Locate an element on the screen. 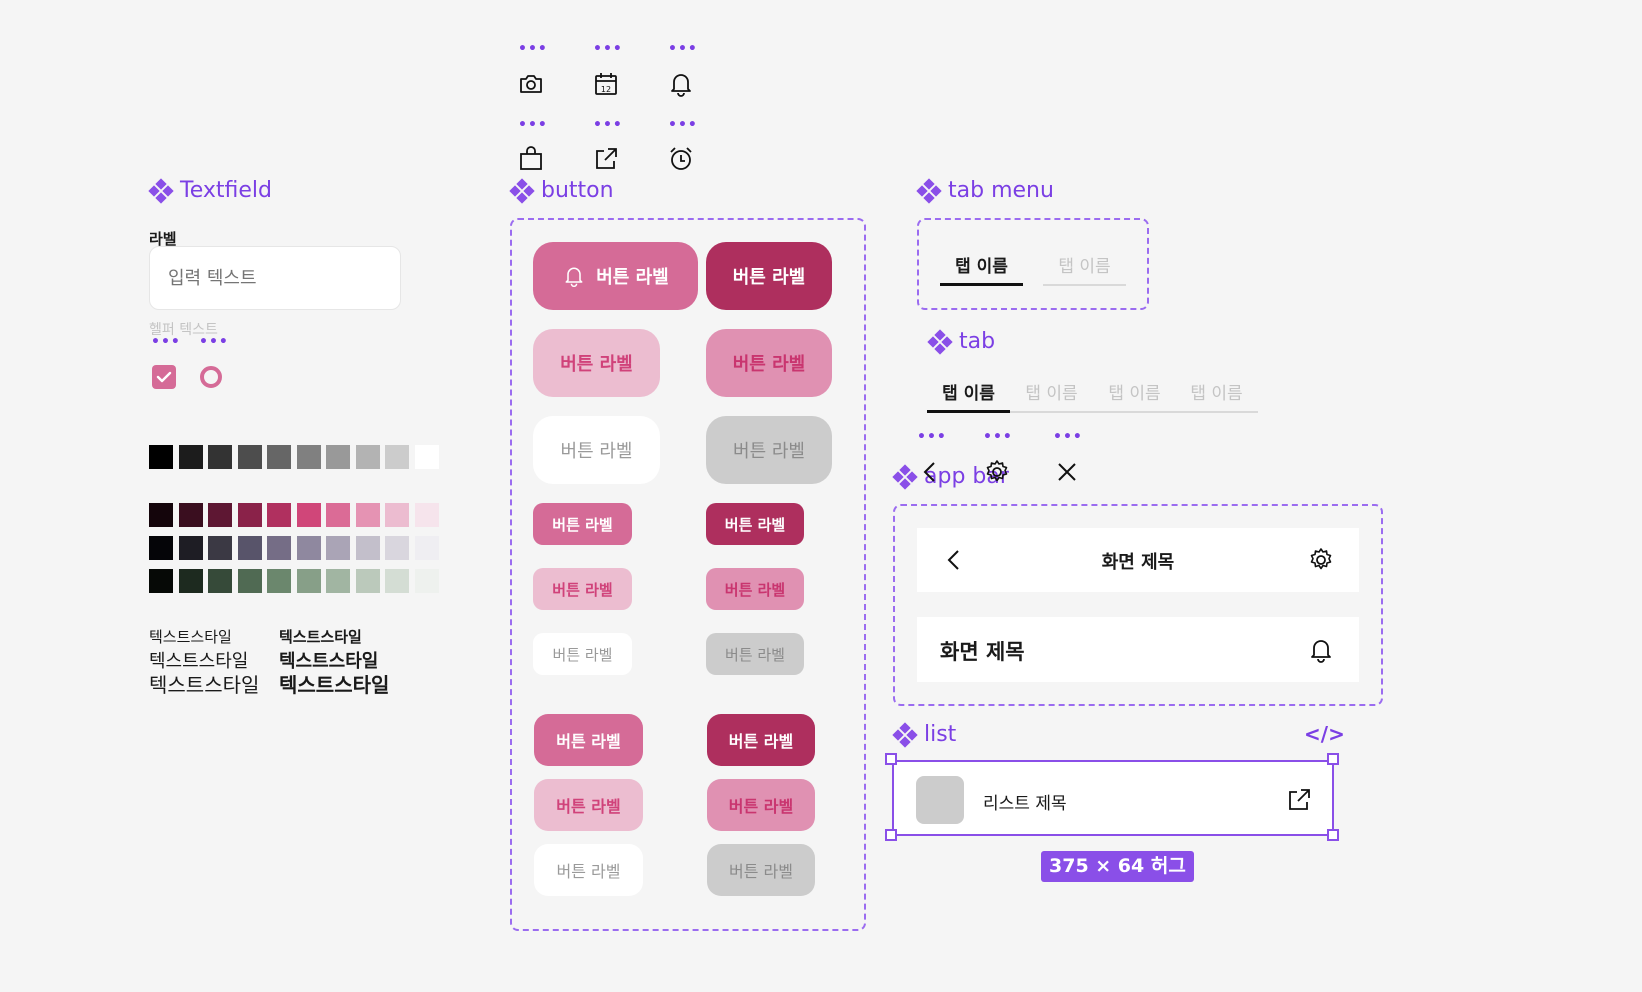 This screenshot has height=992, width=1642. tab-menu-component-title: tab menu is located at coordinates (985, 190).